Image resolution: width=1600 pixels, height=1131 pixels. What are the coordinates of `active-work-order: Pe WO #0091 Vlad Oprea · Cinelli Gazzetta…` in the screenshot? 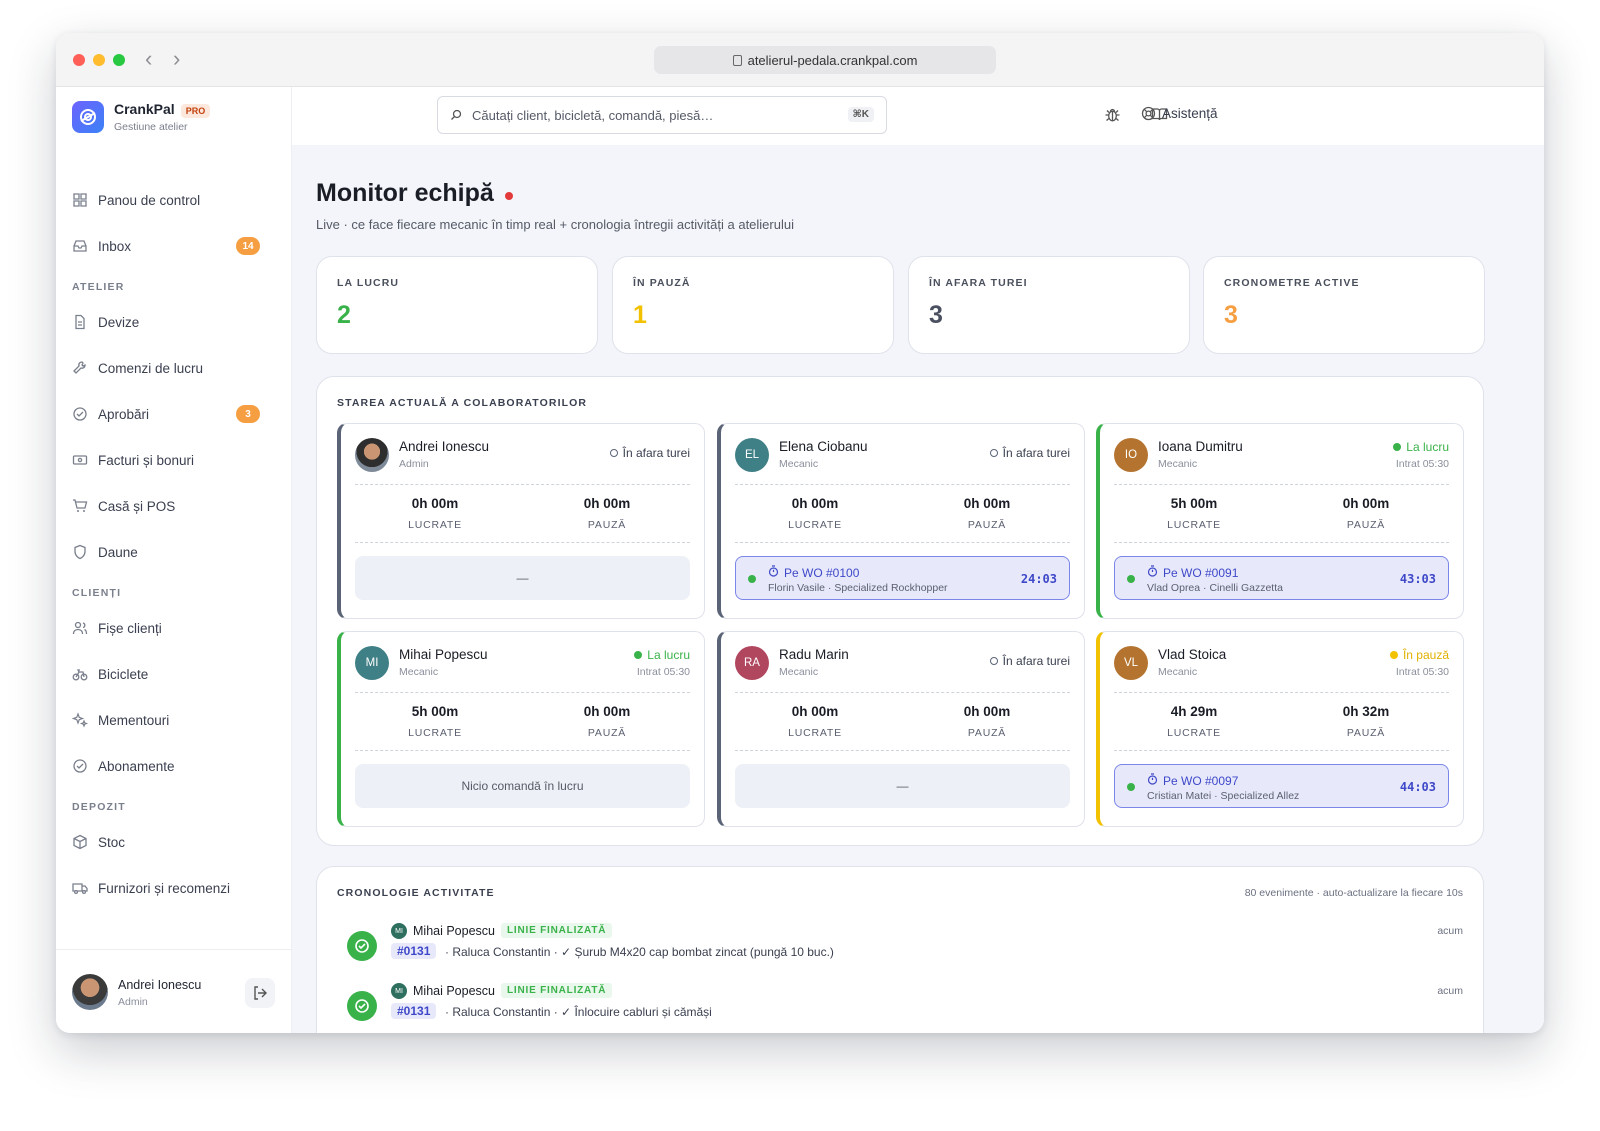 It's located at (1281, 578).